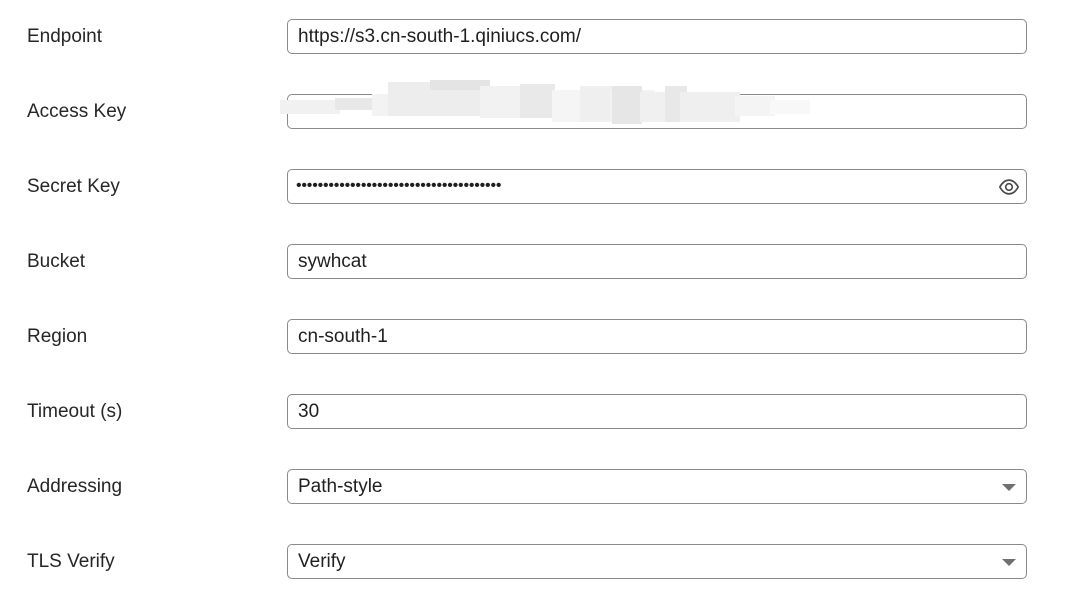  What do you see at coordinates (56, 261) in the screenshot?
I see `bucket-label: Bucket` at bounding box center [56, 261].